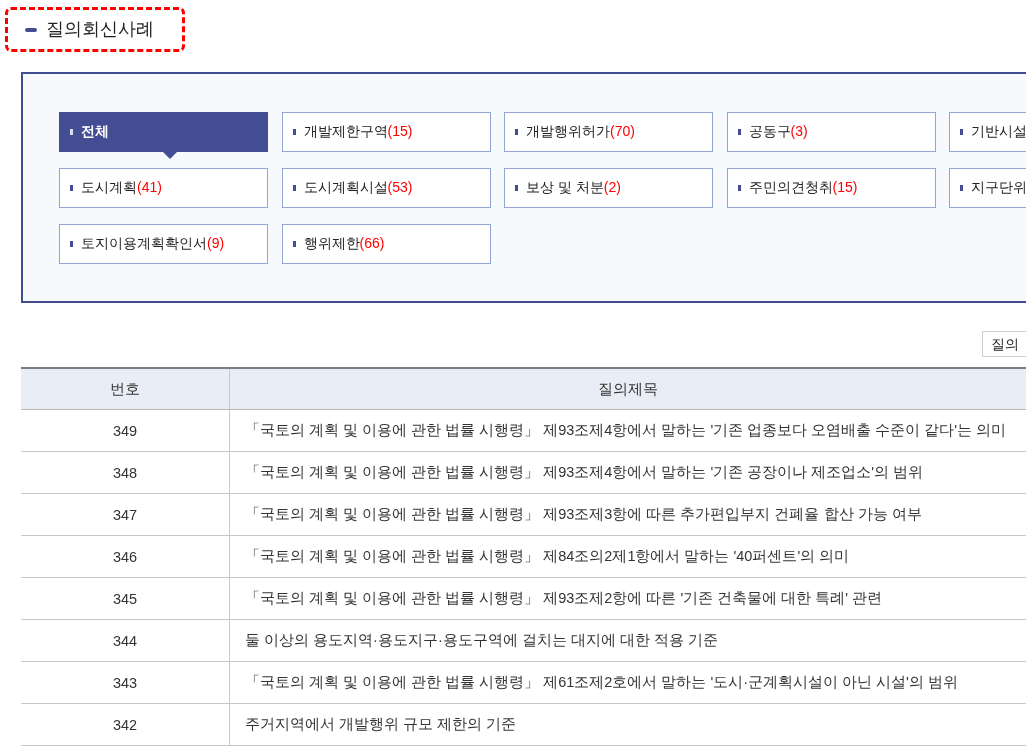 This screenshot has height=748, width=1026. Describe the element at coordinates (627, 472) in the screenshot. I see `title-cell: 「국토의 계획 및 이용에 관한 법률 시행령」 제93조제4항에서 말하는 '기존 공장이나 제조업소'의 범위` at that location.